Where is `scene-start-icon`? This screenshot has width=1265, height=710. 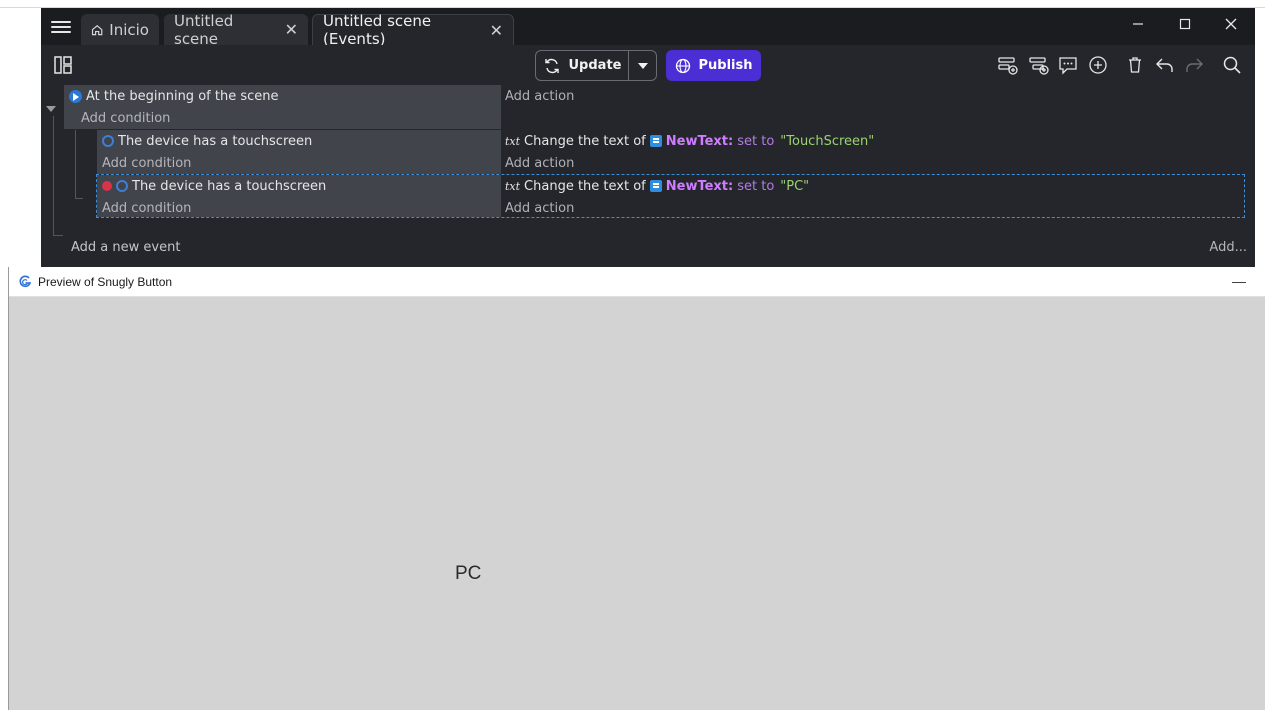
scene-start-icon is located at coordinates (75, 96).